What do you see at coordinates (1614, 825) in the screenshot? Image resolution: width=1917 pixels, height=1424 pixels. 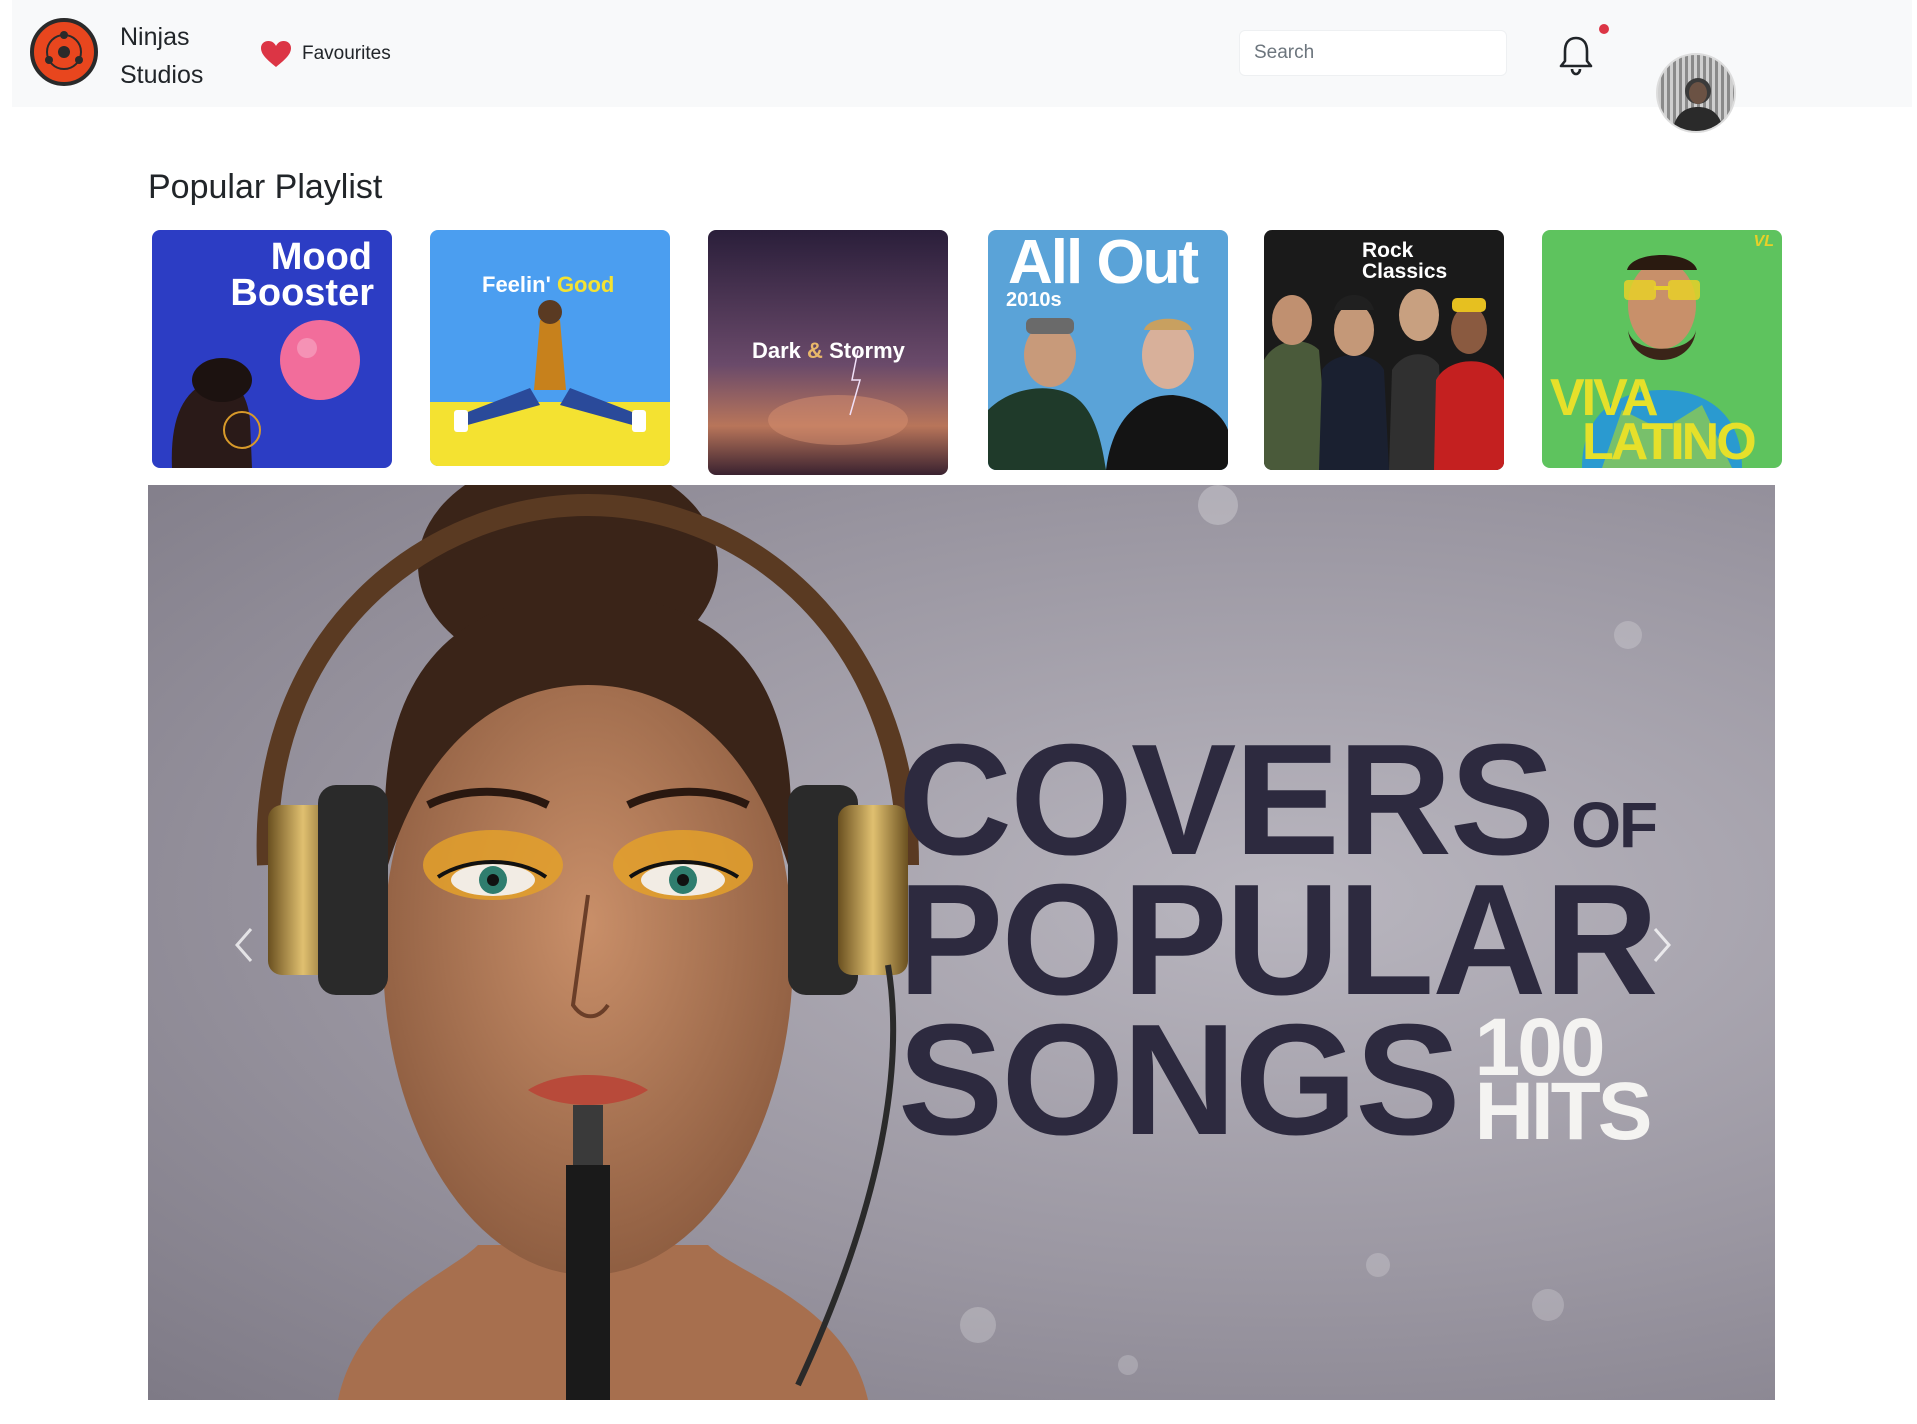 I see `hero-of: OF` at bounding box center [1614, 825].